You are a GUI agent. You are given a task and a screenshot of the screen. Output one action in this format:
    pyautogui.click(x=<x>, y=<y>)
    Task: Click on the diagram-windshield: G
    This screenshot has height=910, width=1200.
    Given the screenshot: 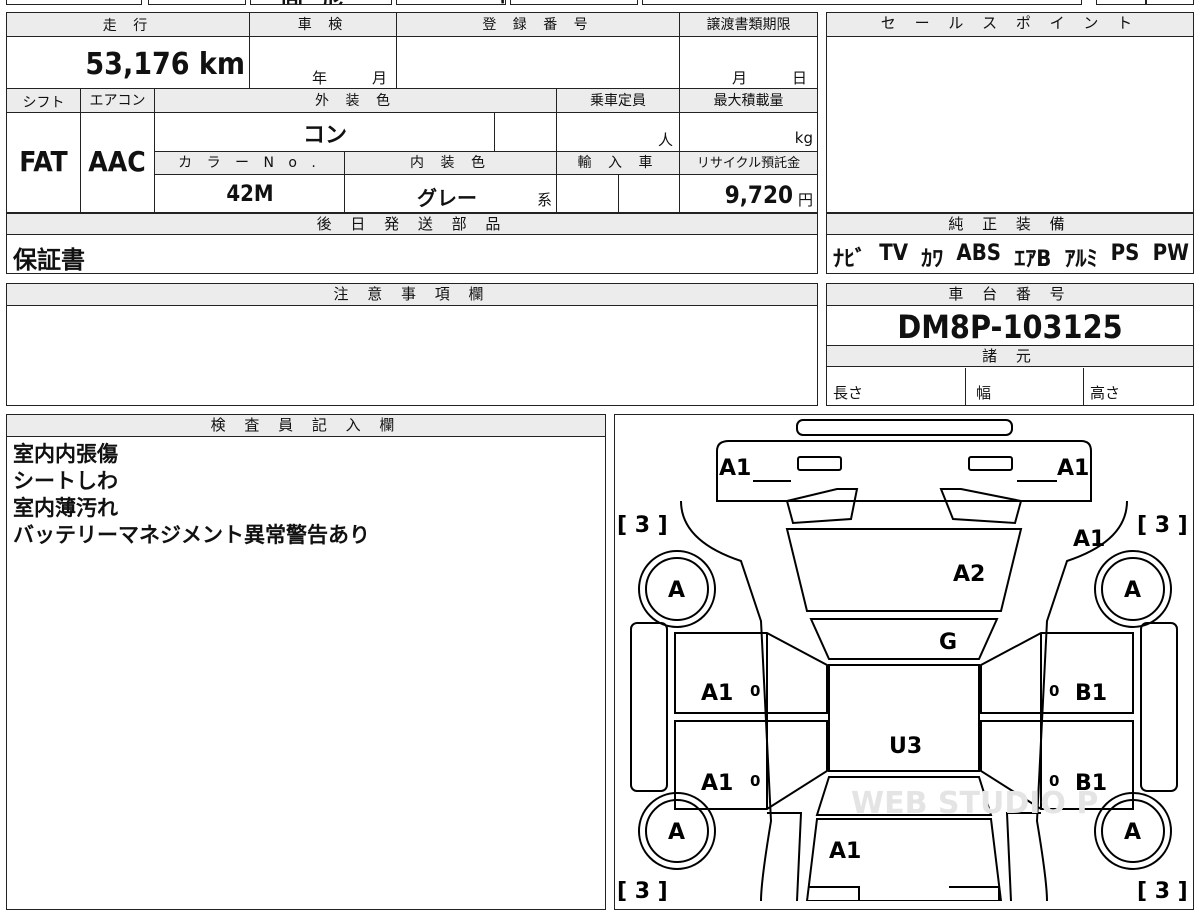 What is the action you would take?
    pyautogui.click(x=948, y=642)
    